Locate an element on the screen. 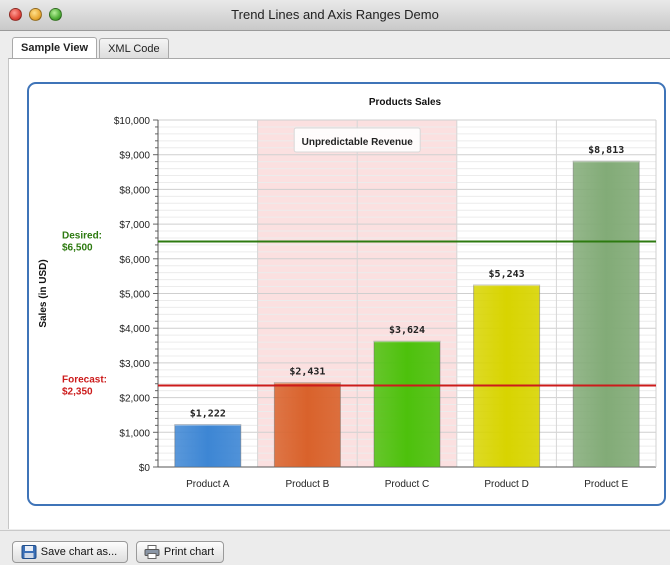 This screenshot has height=565, width=670. print-chart-label: Print chart is located at coordinates (189, 552).